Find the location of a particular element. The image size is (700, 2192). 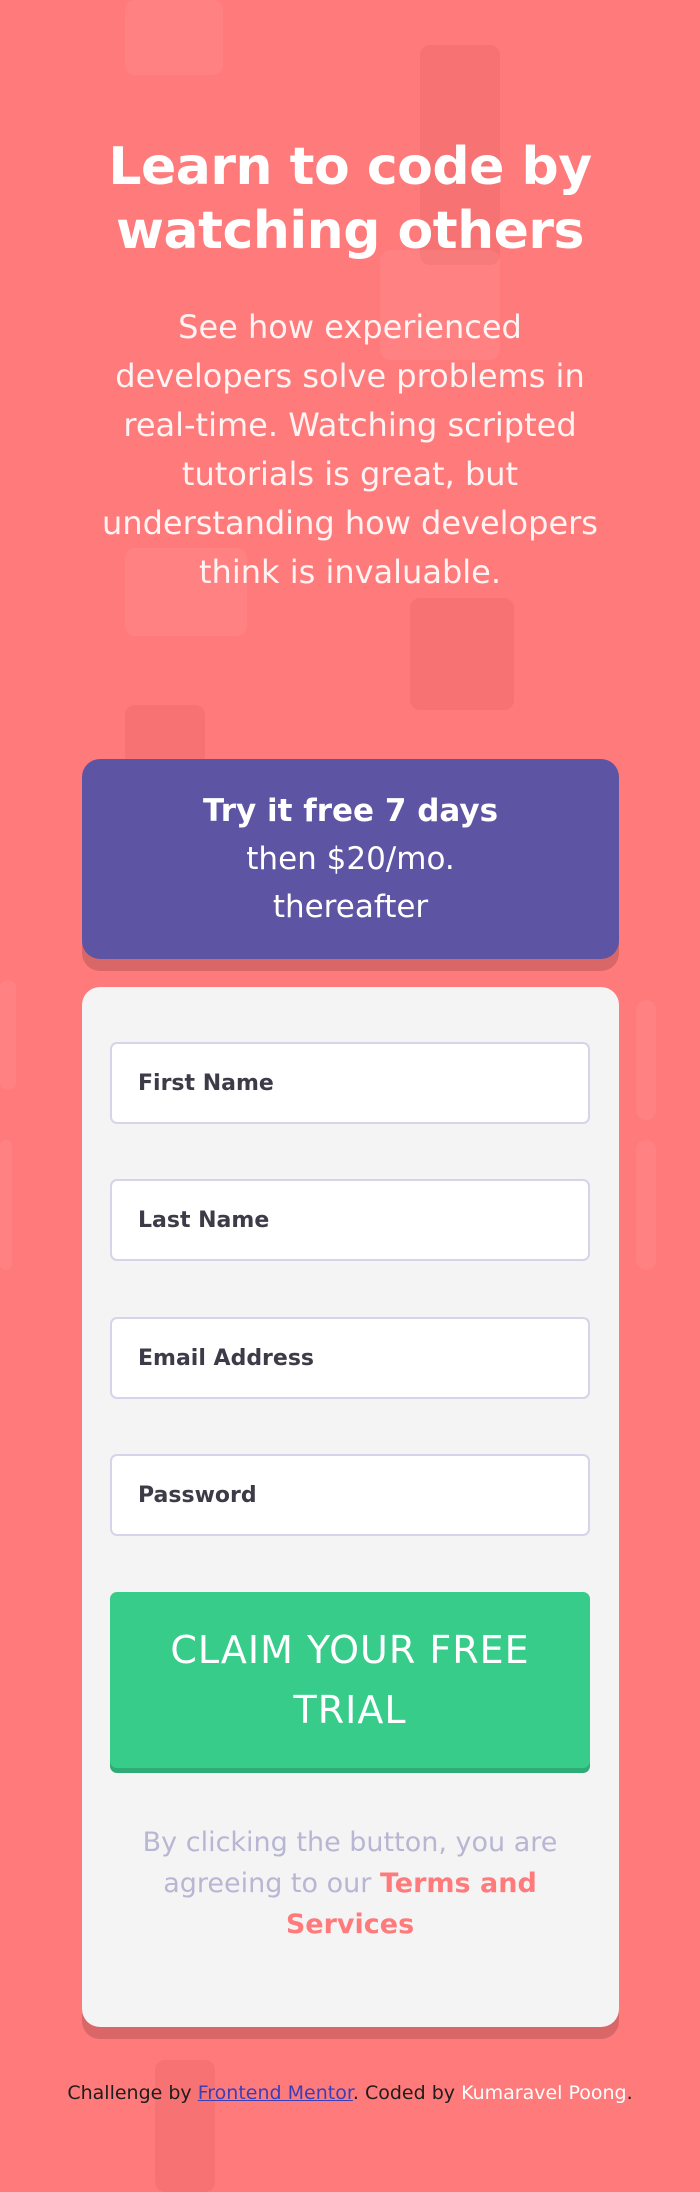

author-name: Kumaravel Poong is located at coordinates (544, 2093).